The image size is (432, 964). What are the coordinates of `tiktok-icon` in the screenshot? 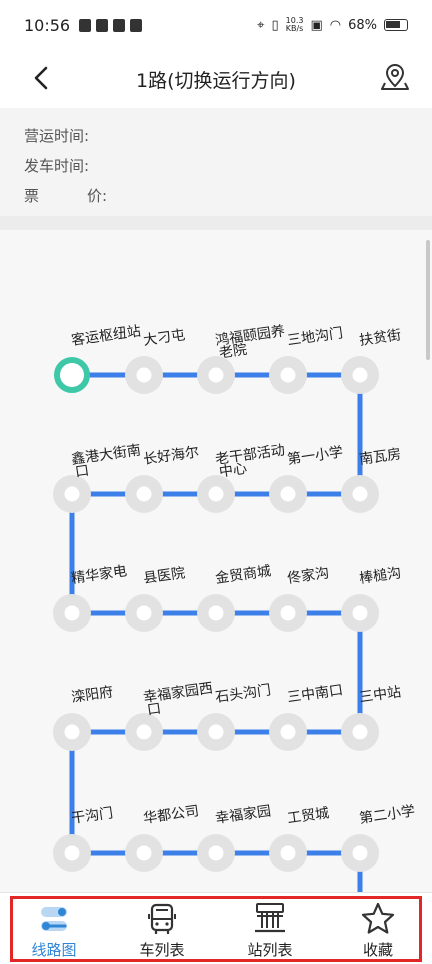 It's located at (136, 25).